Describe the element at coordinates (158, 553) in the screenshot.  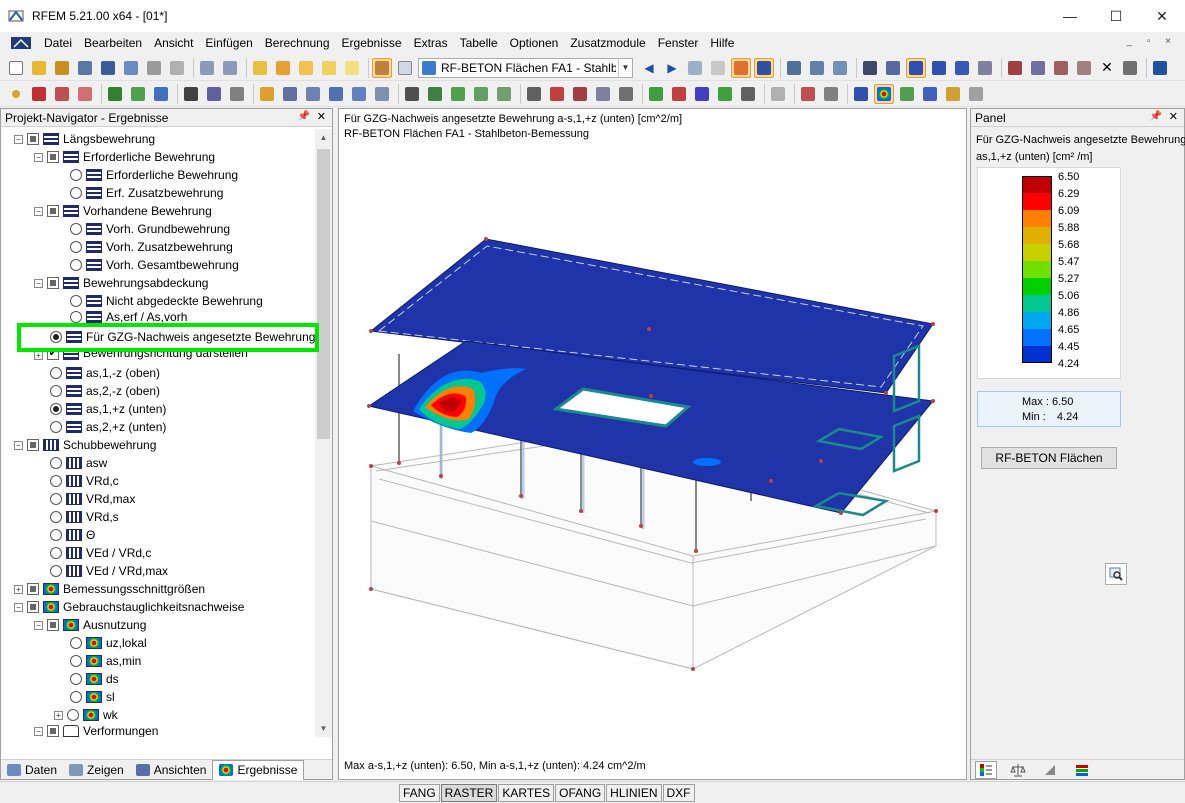
I see `tree-item-ved-vrdc: VEd / VRd,c` at that location.